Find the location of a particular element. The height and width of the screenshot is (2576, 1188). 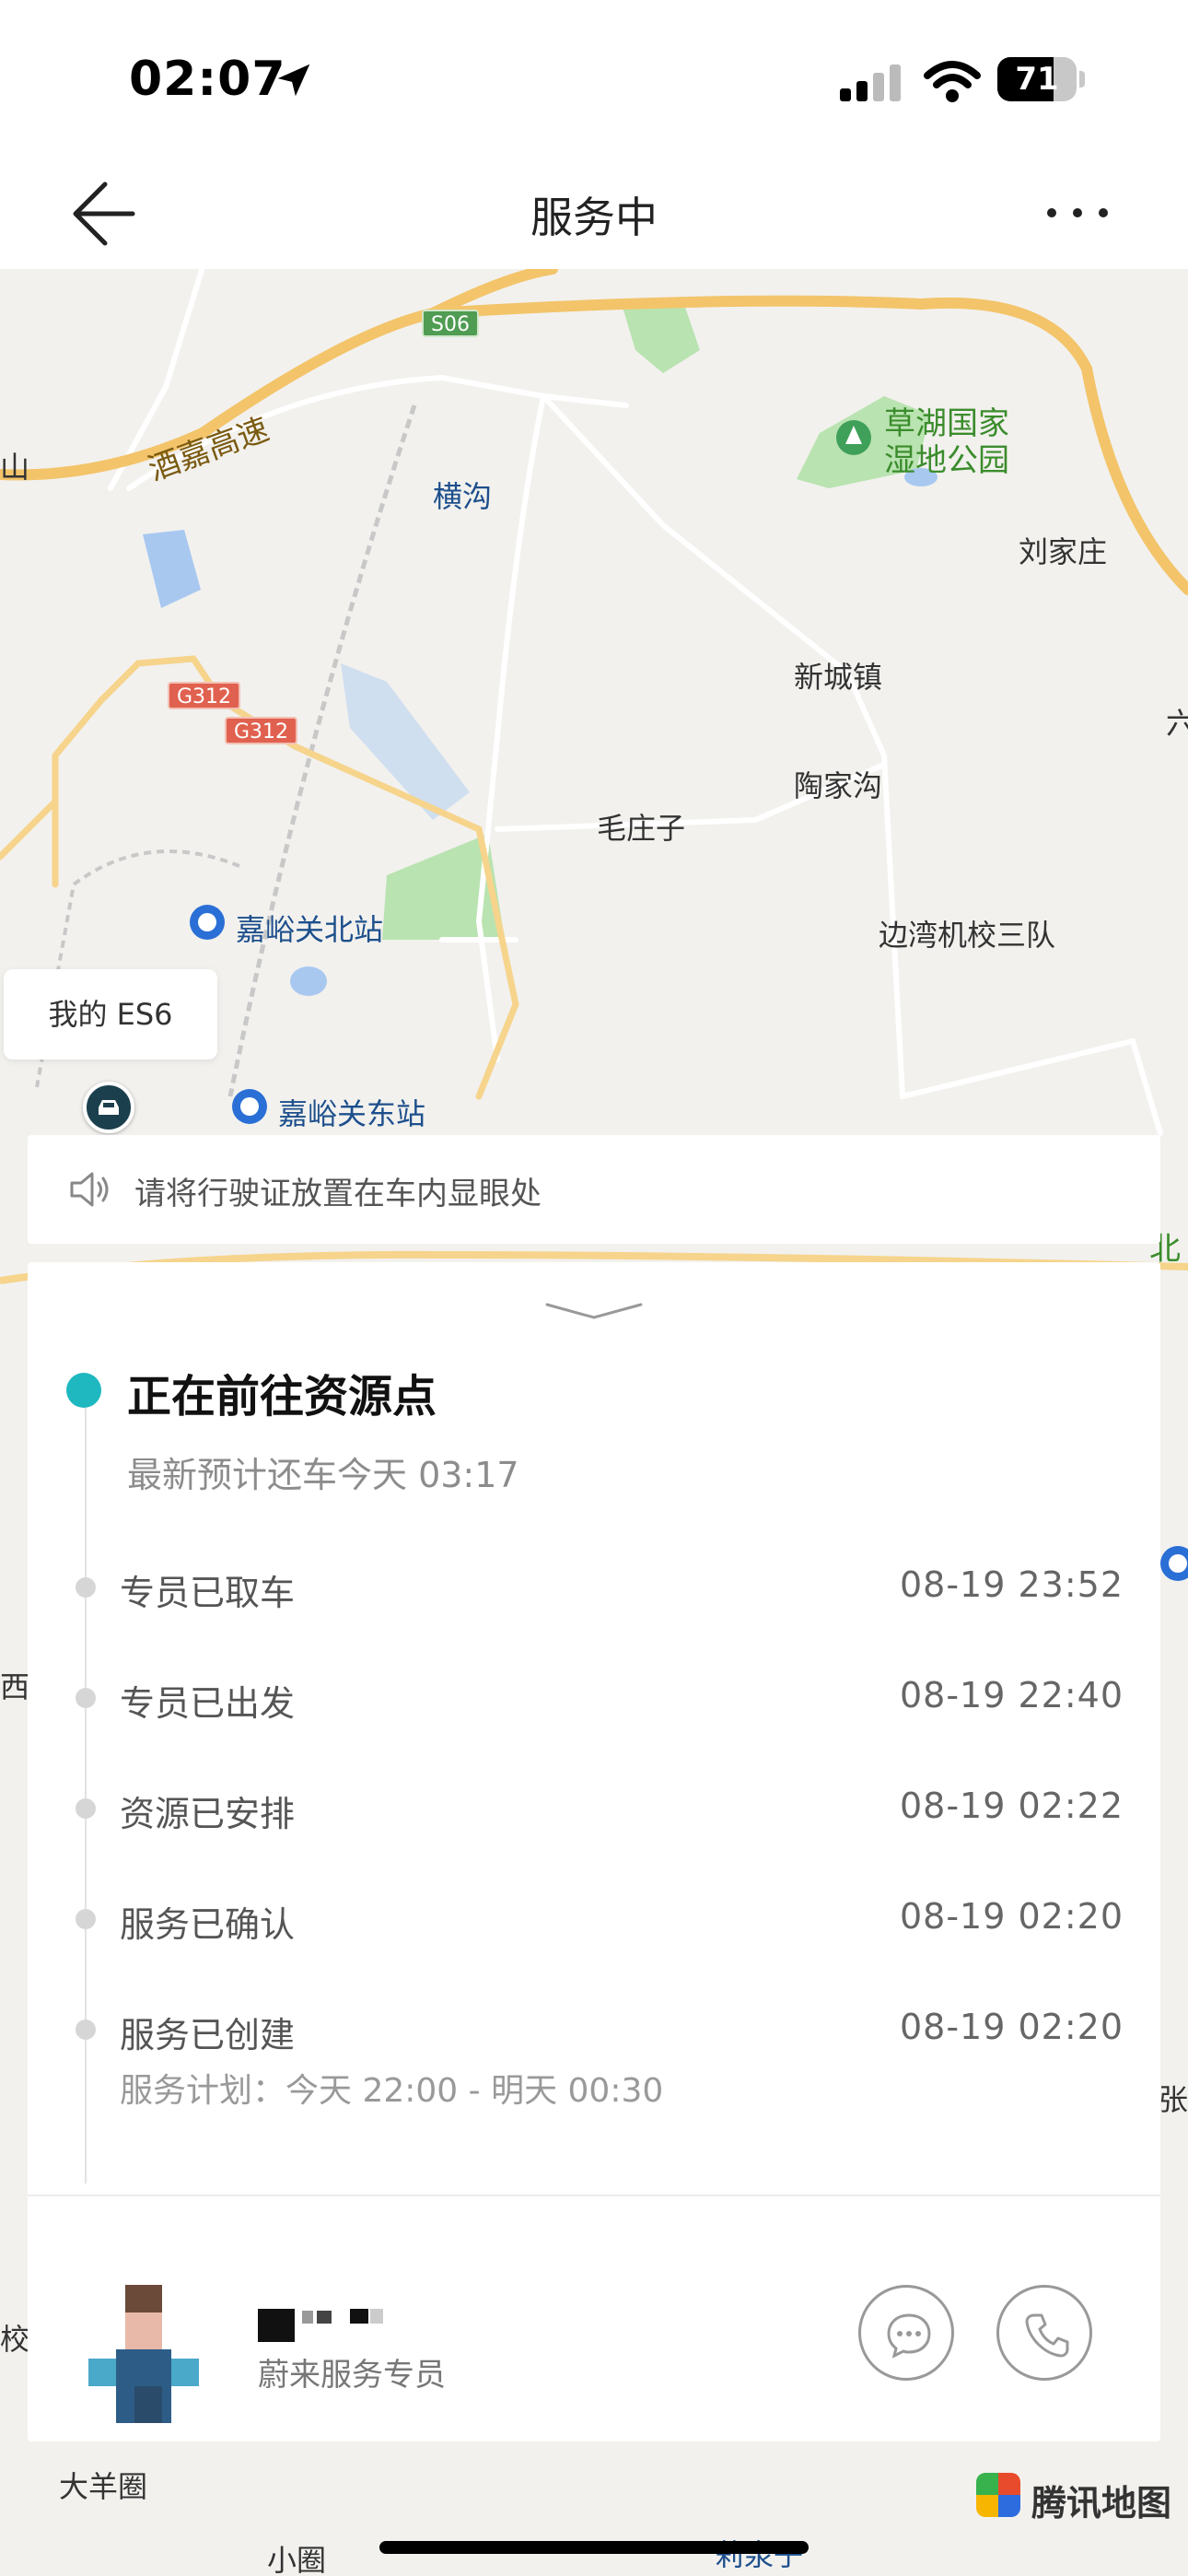

battery-indicator: 71 is located at coordinates (1041, 79).